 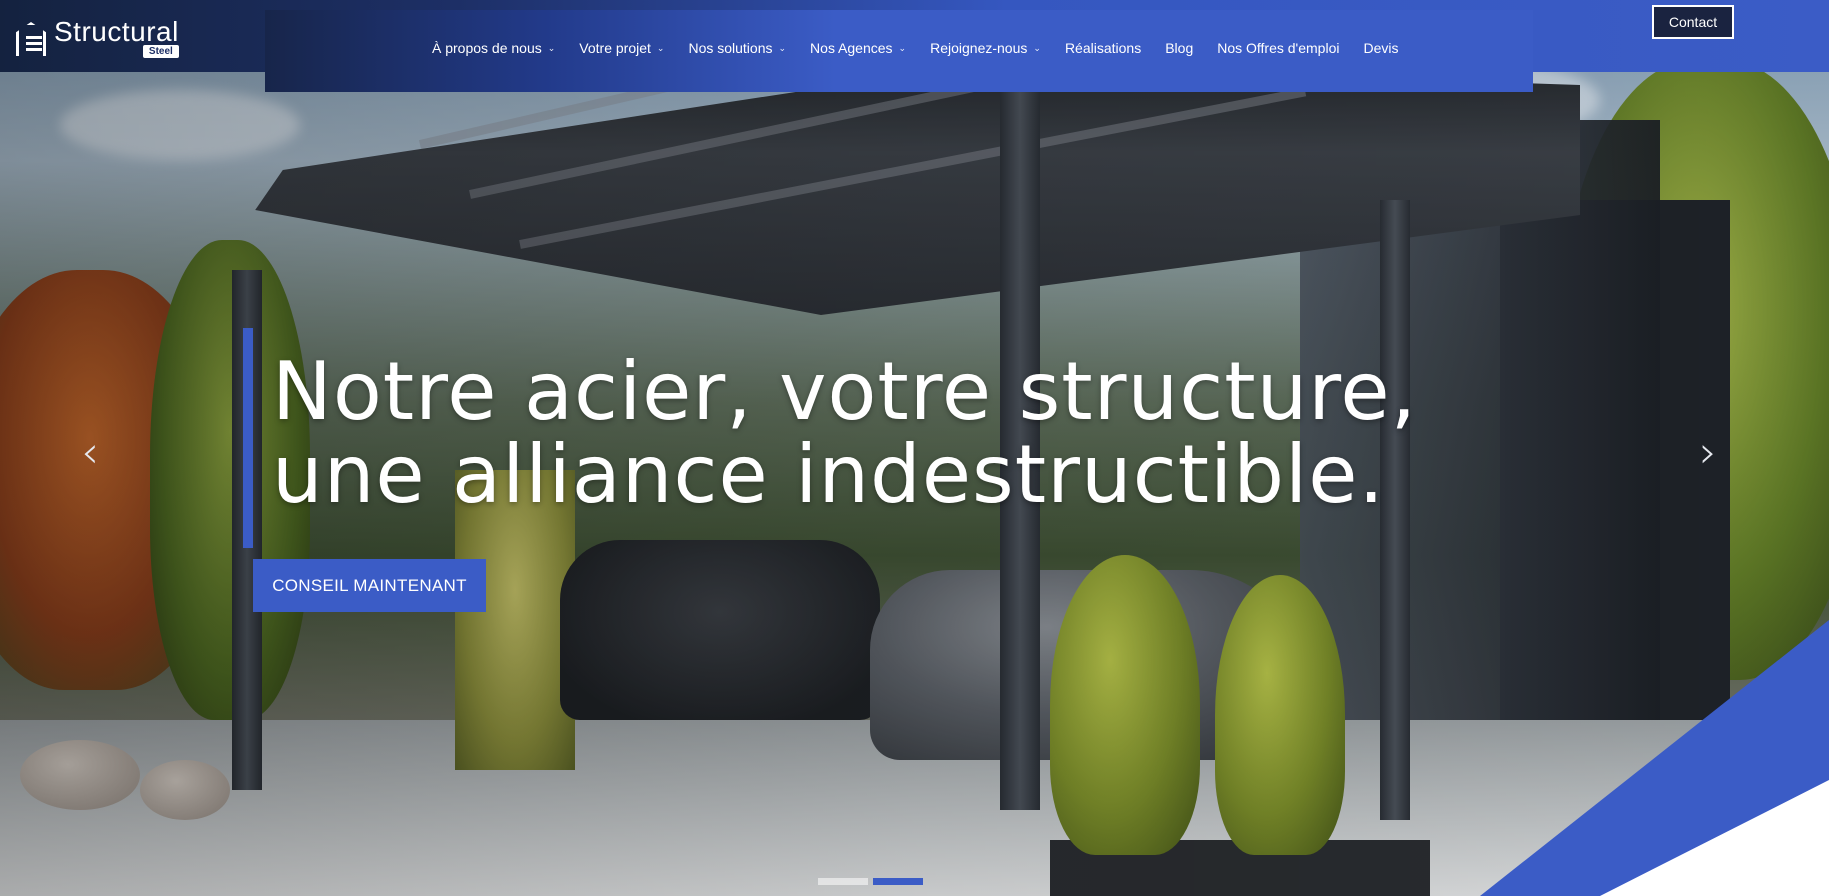 I want to click on site-logo: Structural Steel, so click(x=109, y=32).